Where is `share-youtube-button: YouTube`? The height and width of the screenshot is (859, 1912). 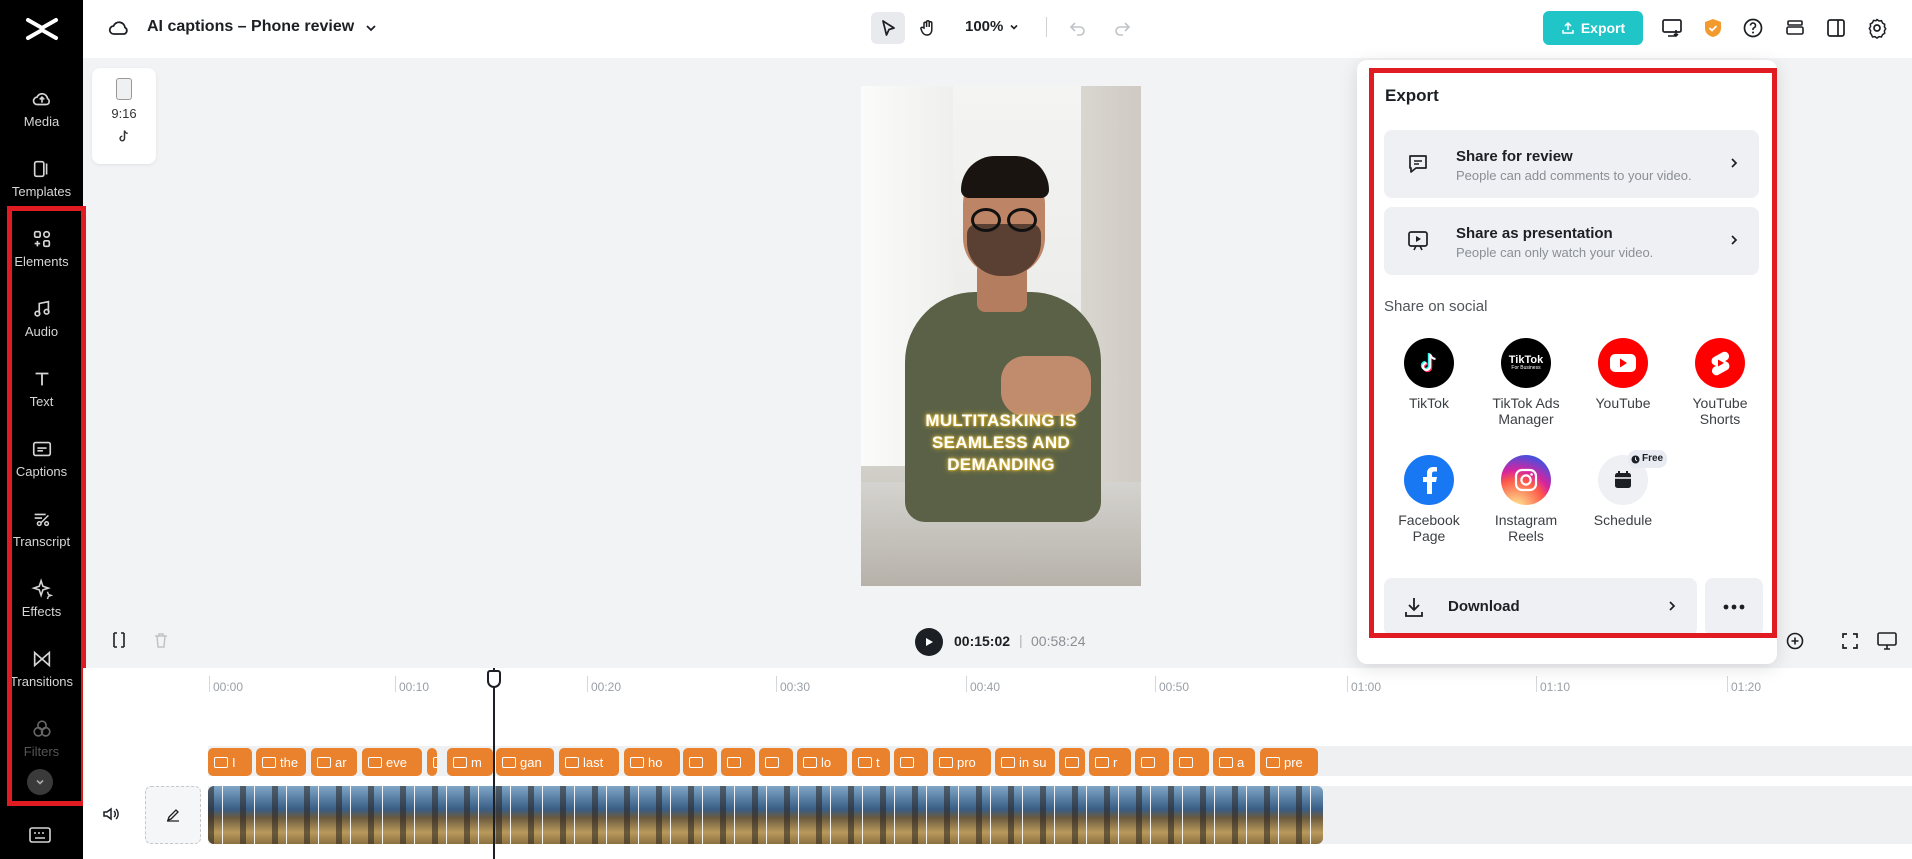 share-youtube-button: YouTube is located at coordinates (1623, 374).